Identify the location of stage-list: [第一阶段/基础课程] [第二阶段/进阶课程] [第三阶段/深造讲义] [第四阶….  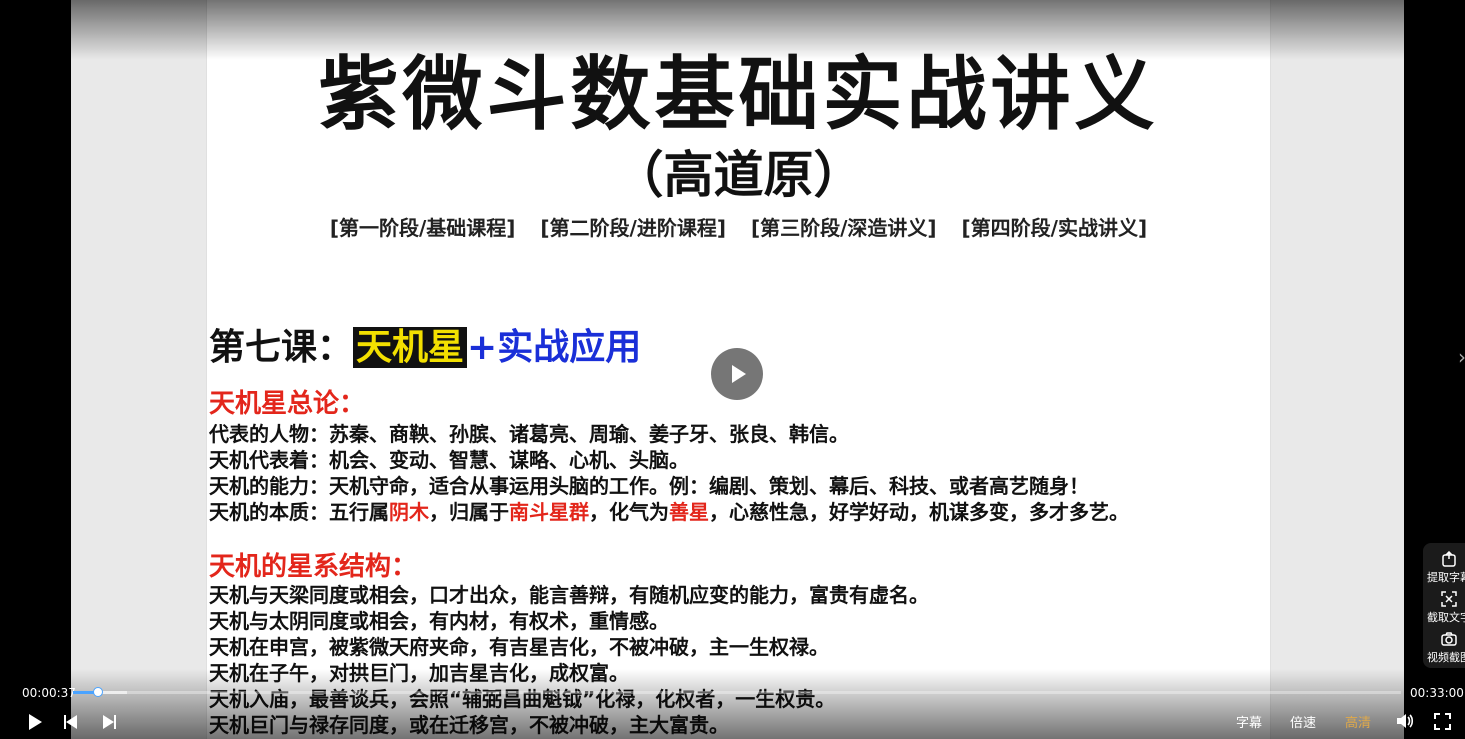
(738, 226).